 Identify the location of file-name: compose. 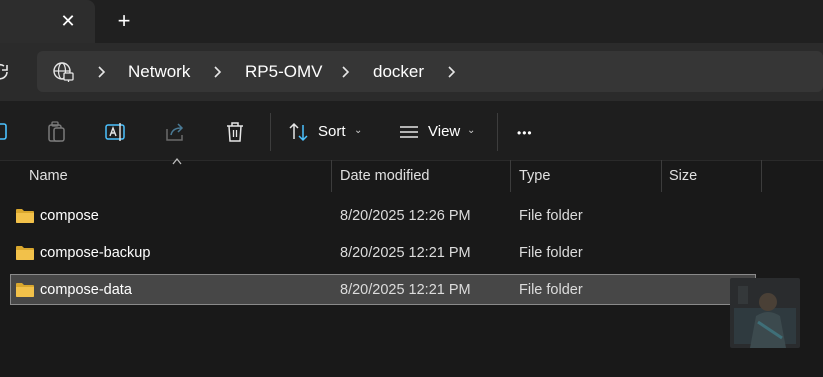
(69, 216).